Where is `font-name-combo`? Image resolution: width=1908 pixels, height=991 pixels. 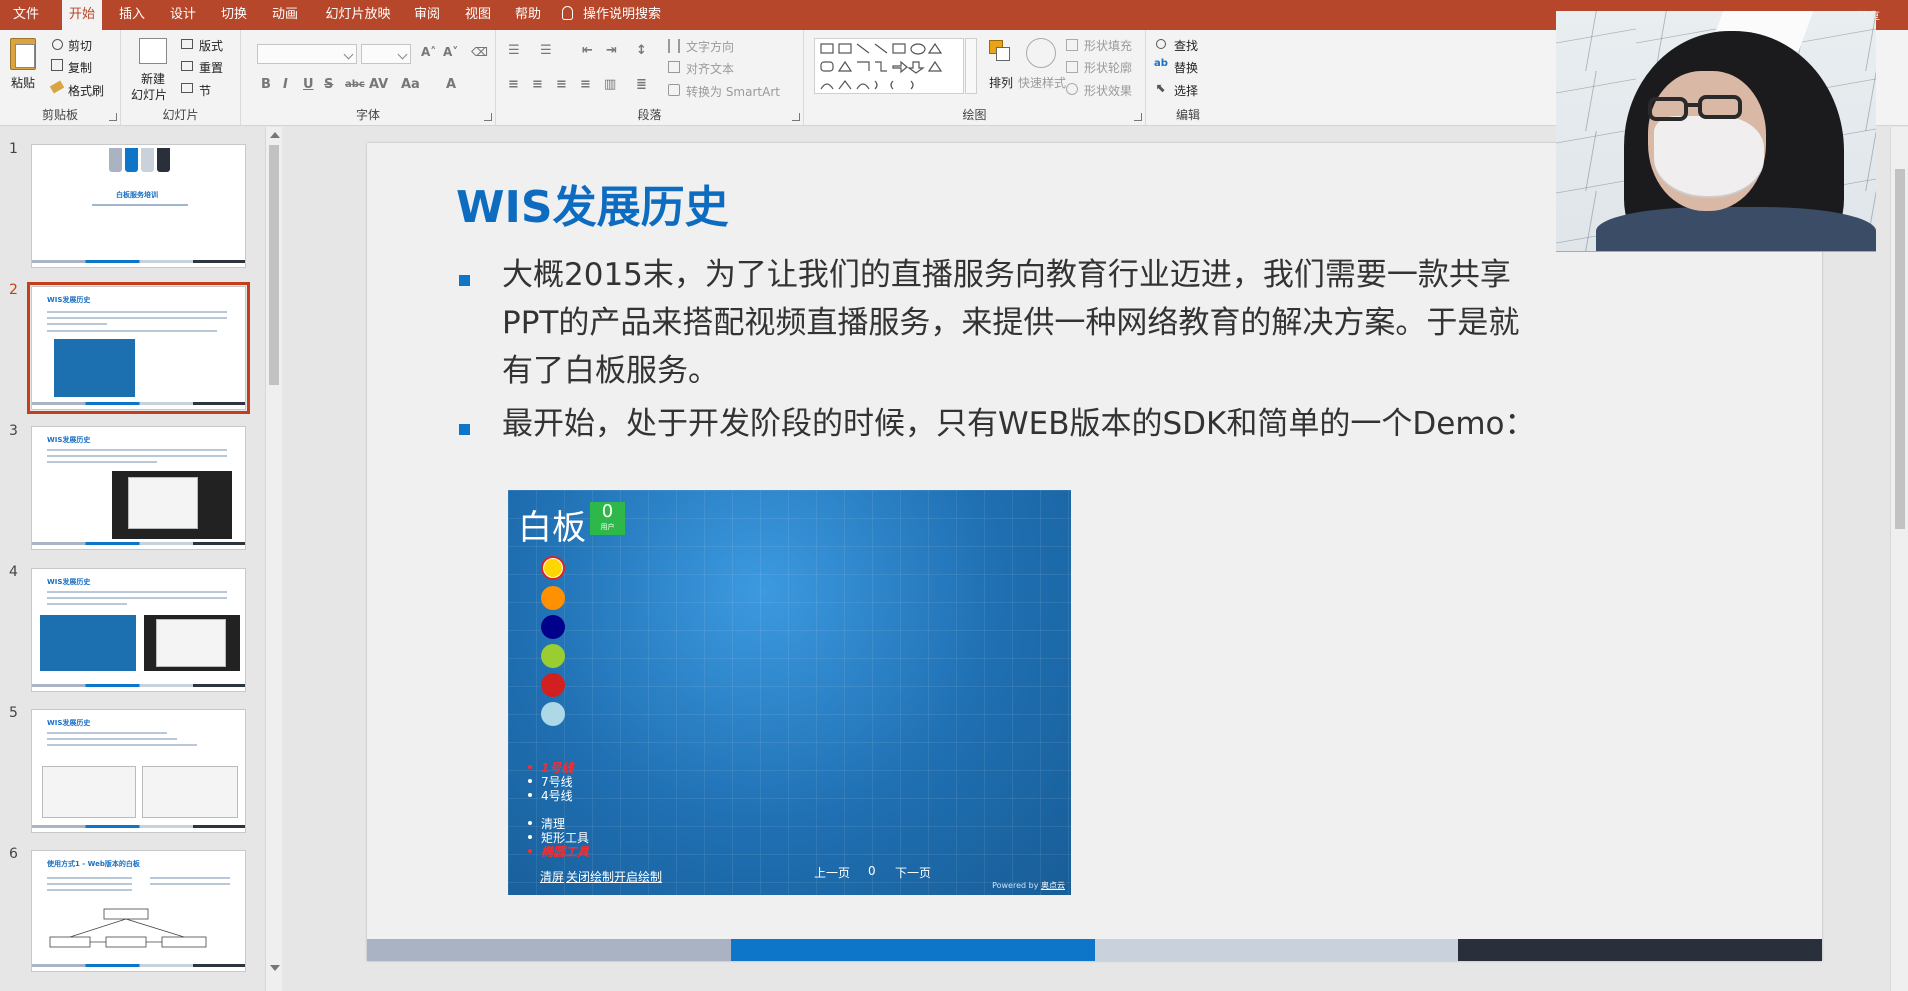 font-name-combo is located at coordinates (307, 54).